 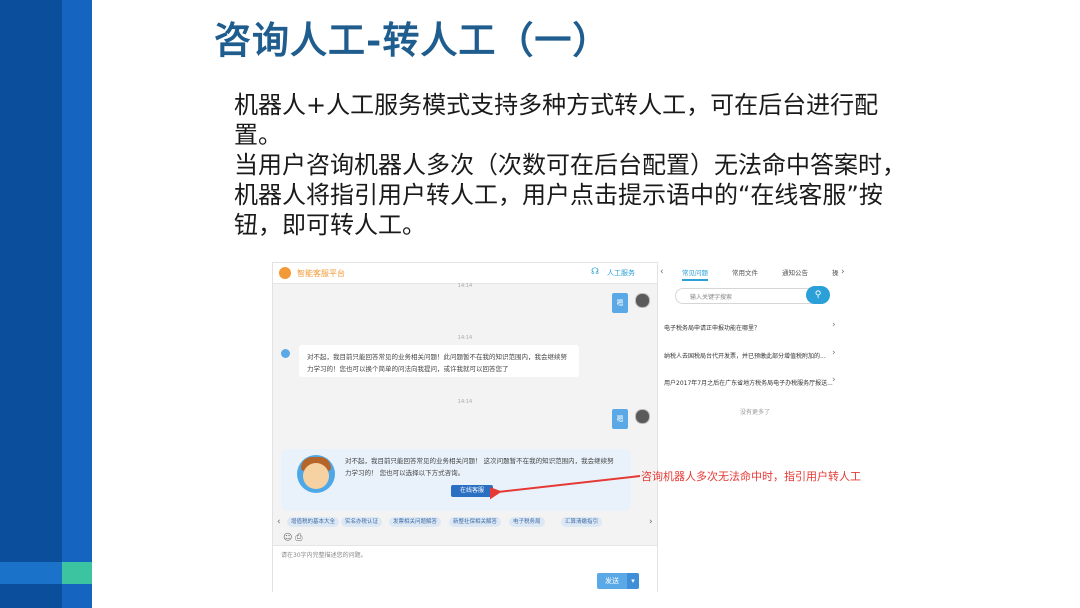 What do you see at coordinates (31, 573) in the screenshot?
I see `sidebar-accent-blue` at bounding box center [31, 573].